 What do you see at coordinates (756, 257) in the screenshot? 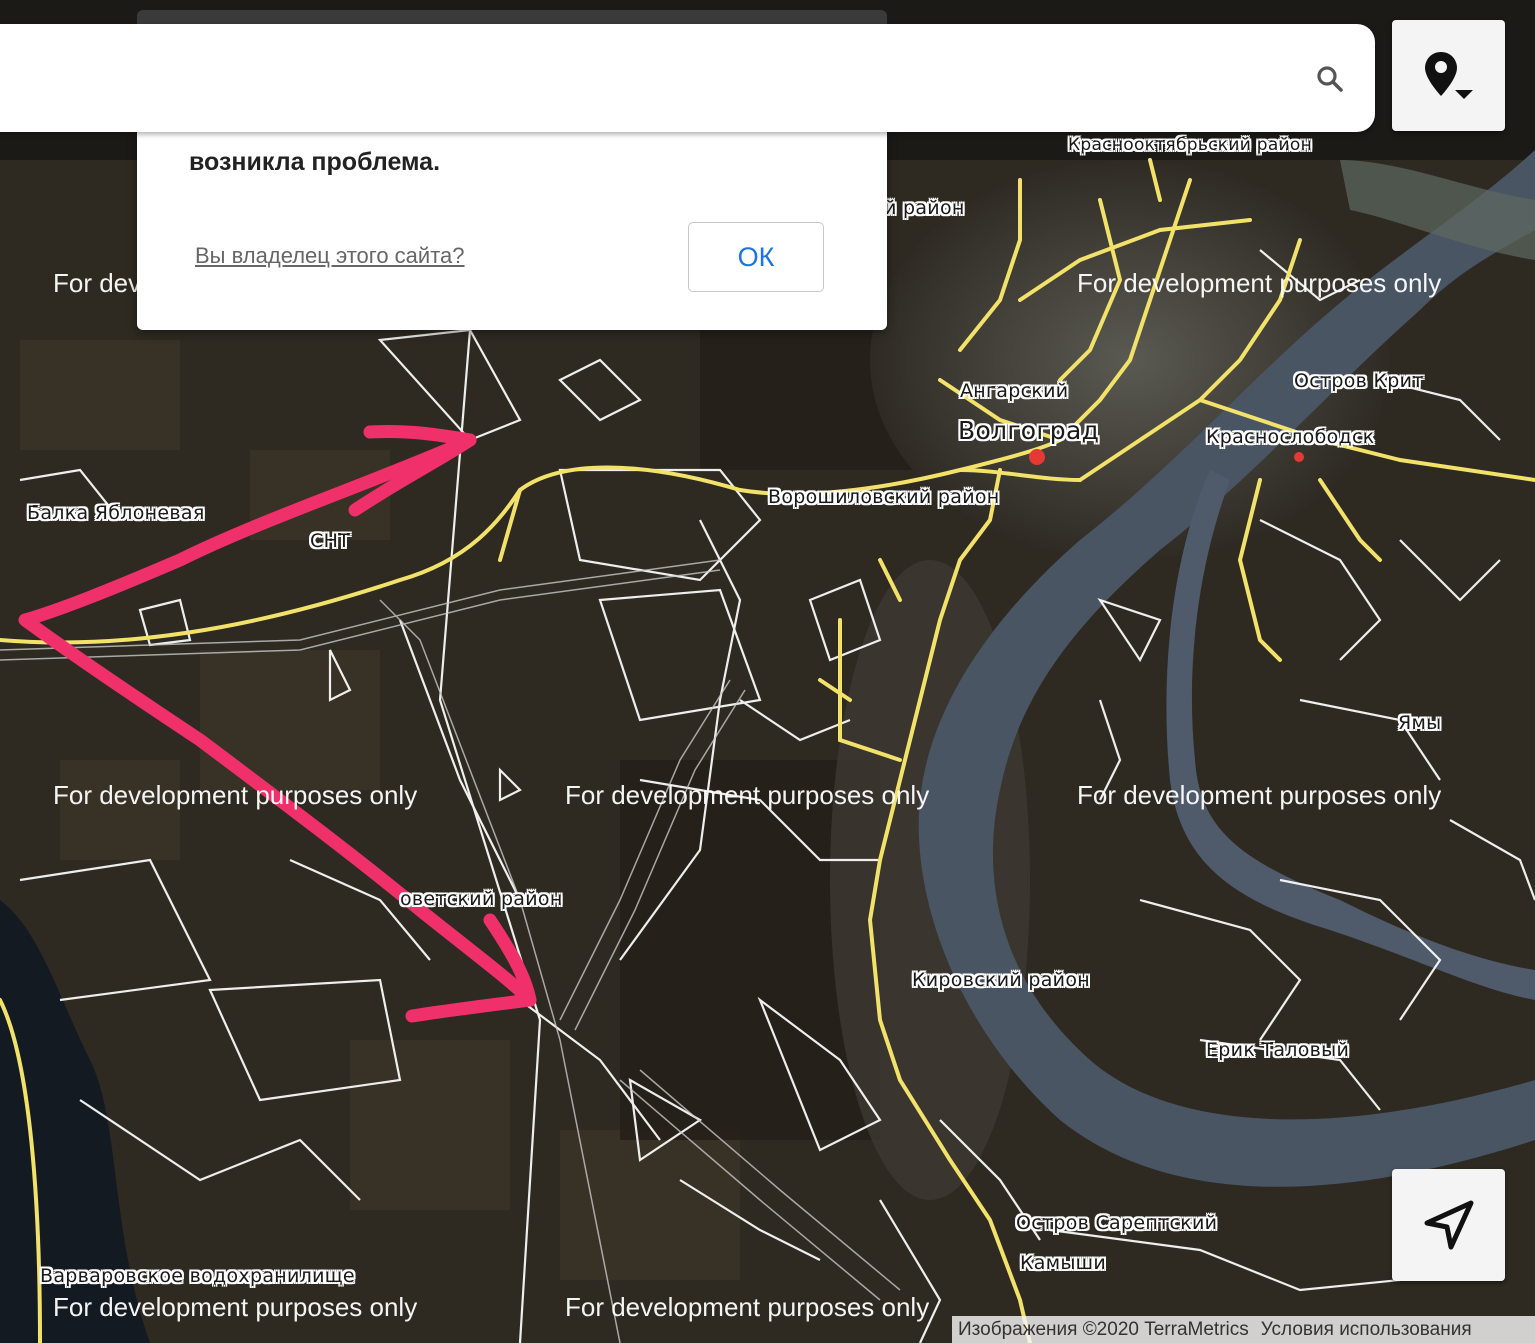
I see `ok-button: ОК` at bounding box center [756, 257].